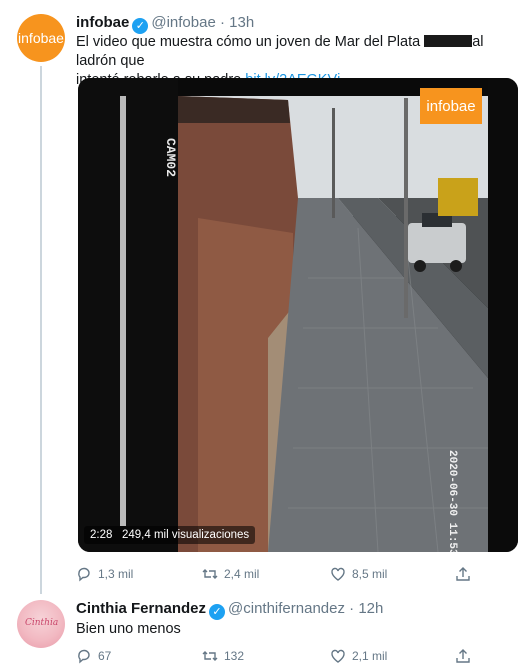 The width and height of the screenshot is (519, 664). What do you see at coordinates (242, 574) in the screenshot?
I see `retweet-count: 2,4 mil` at bounding box center [242, 574].